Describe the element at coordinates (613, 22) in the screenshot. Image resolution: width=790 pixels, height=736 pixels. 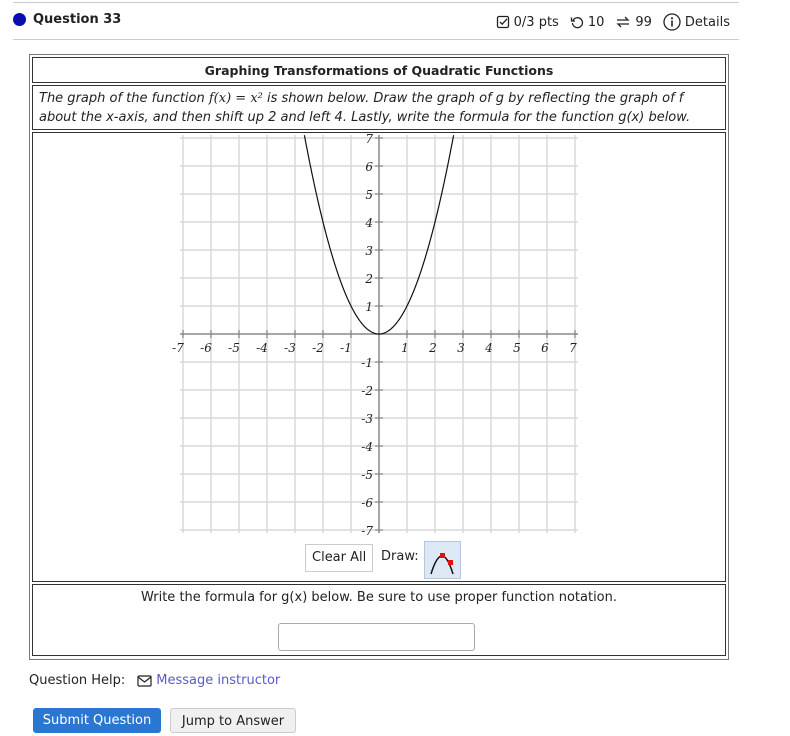
I see `question-meta: 0/3 pts 10 99 Details` at that location.